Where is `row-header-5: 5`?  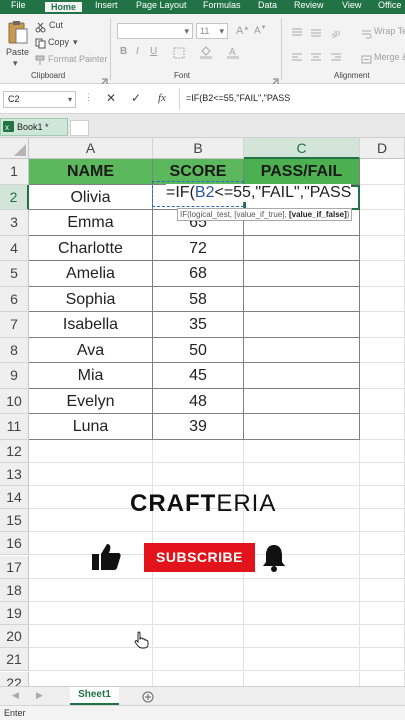 row-header-5: 5 is located at coordinates (14, 274).